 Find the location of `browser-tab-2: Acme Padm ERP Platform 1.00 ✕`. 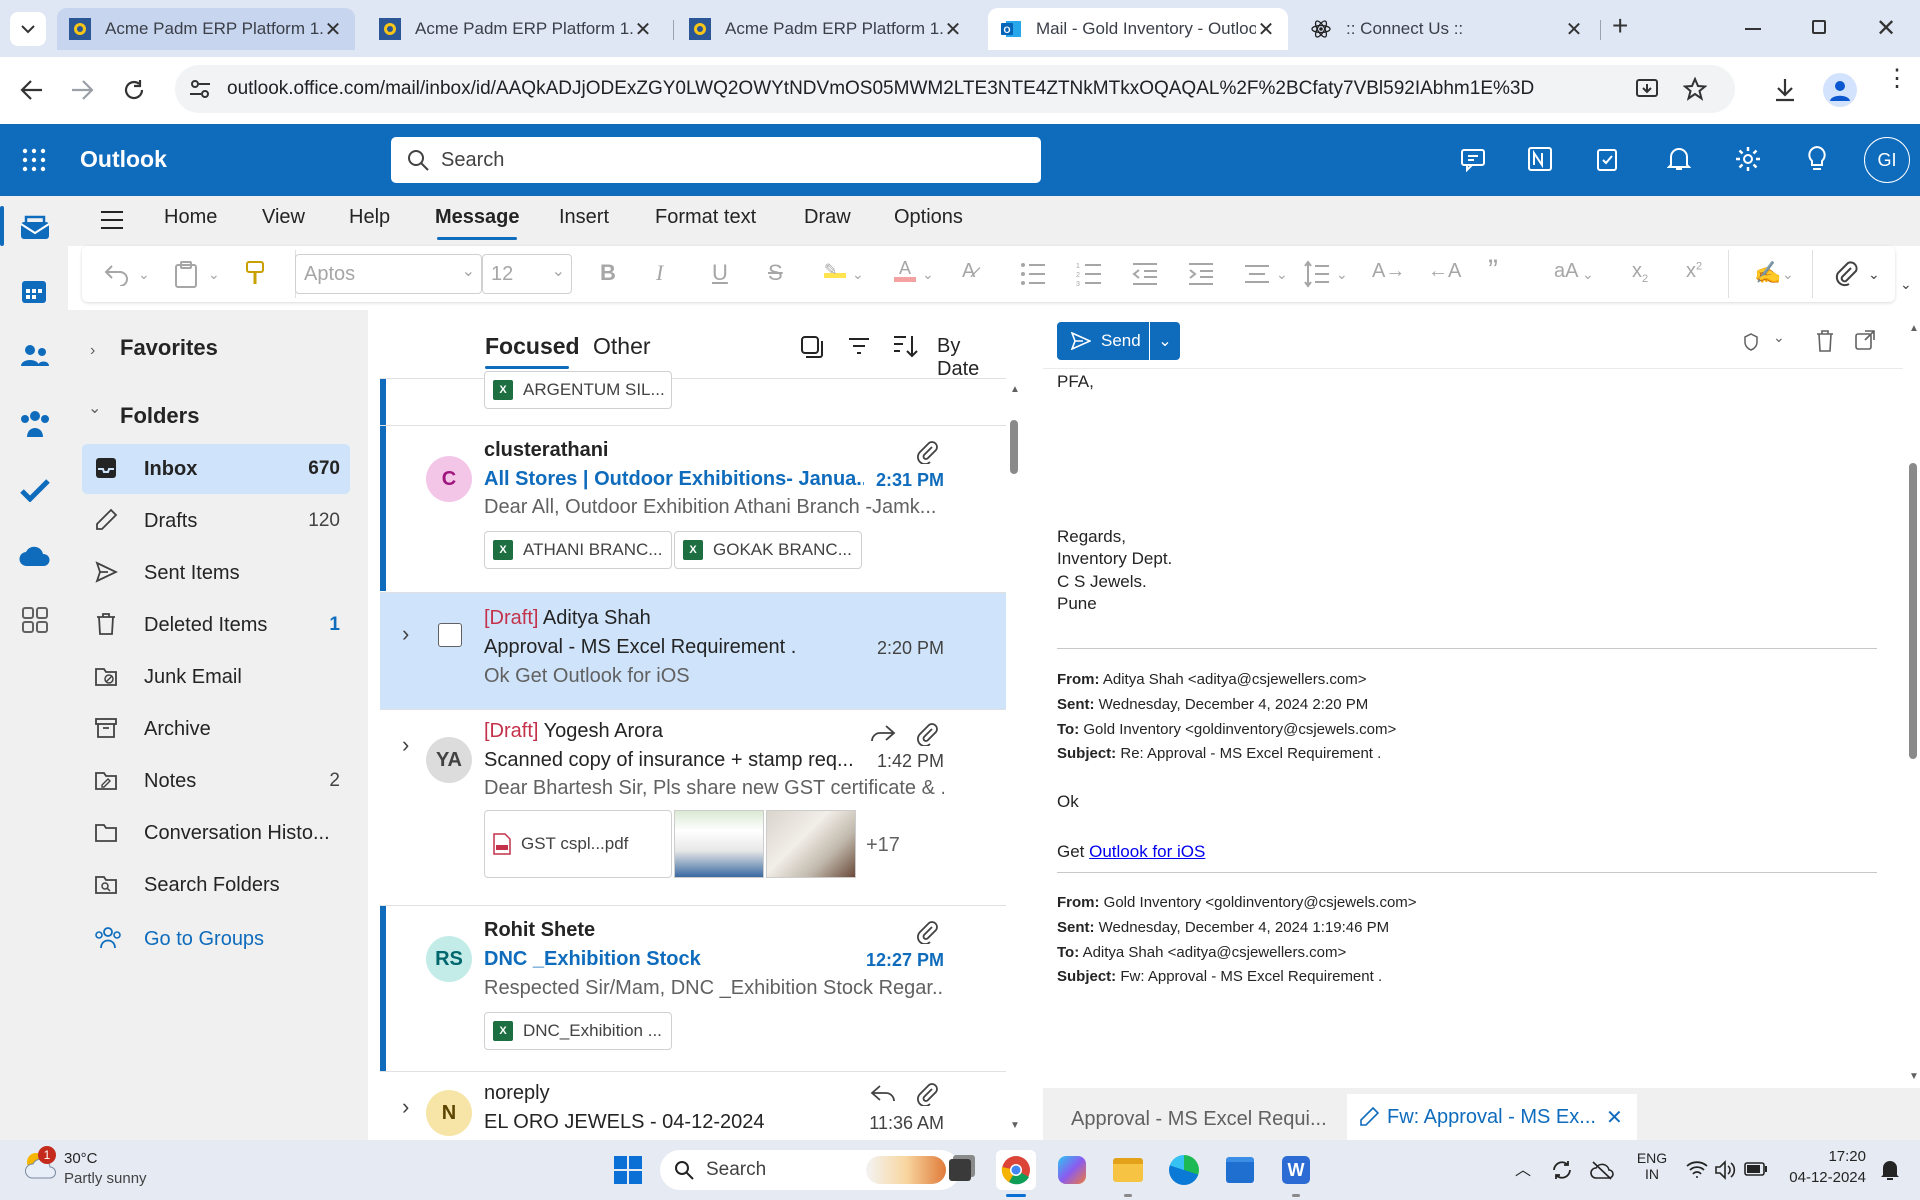

browser-tab-2: Acme Padm ERP Platform 1.00 ✕ is located at coordinates (516, 29).